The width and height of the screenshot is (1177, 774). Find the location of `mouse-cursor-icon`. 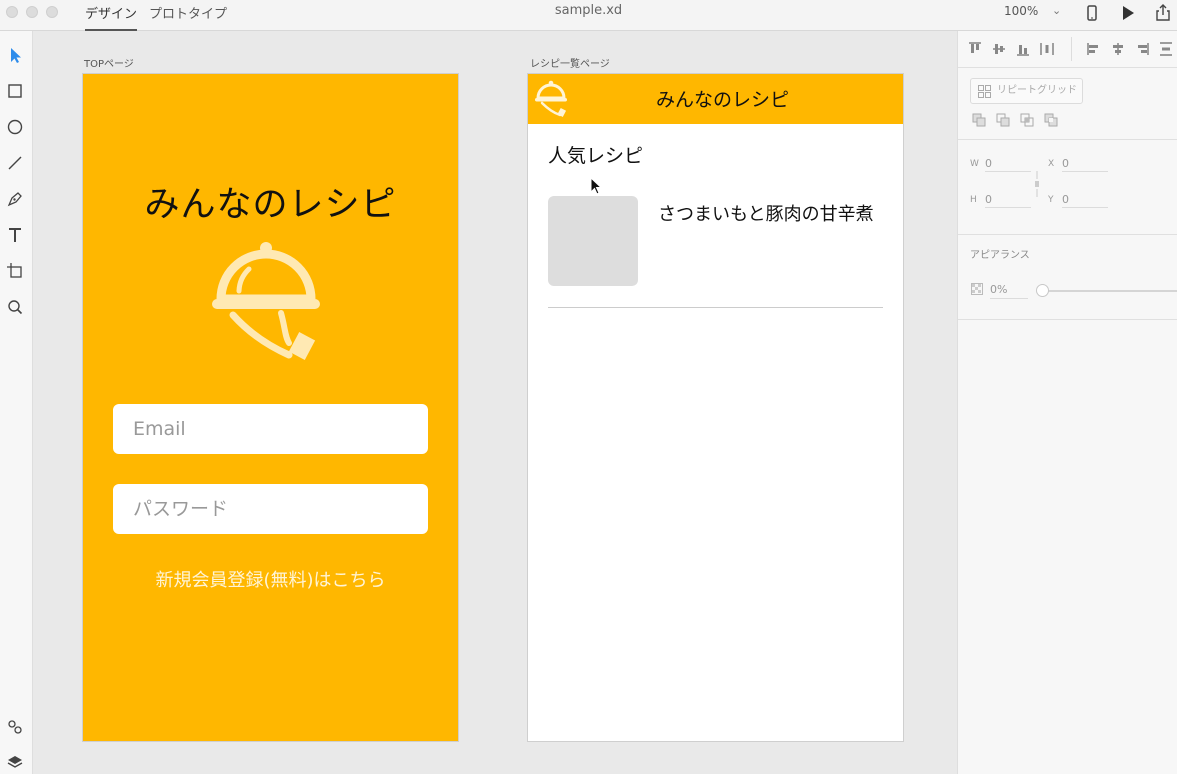

mouse-cursor-icon is located at coordinates (596, 186).